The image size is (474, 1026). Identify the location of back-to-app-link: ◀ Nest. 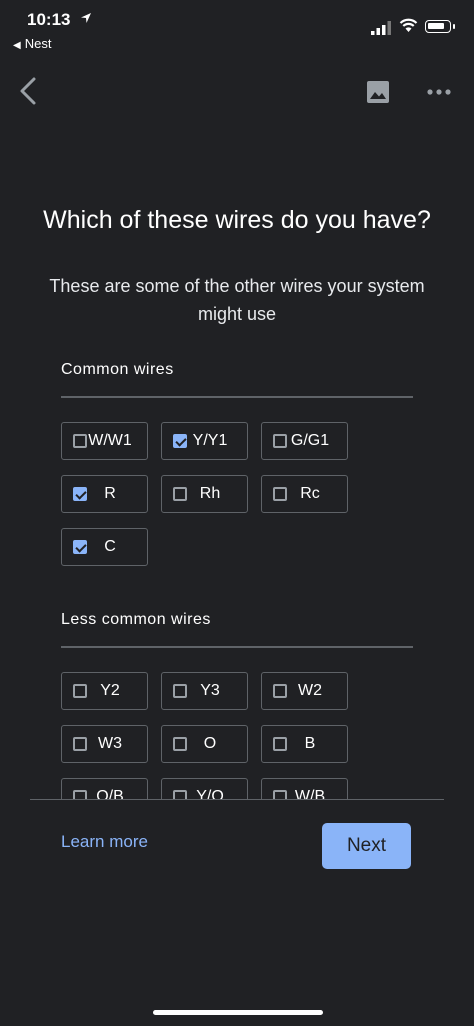
(32, 43).